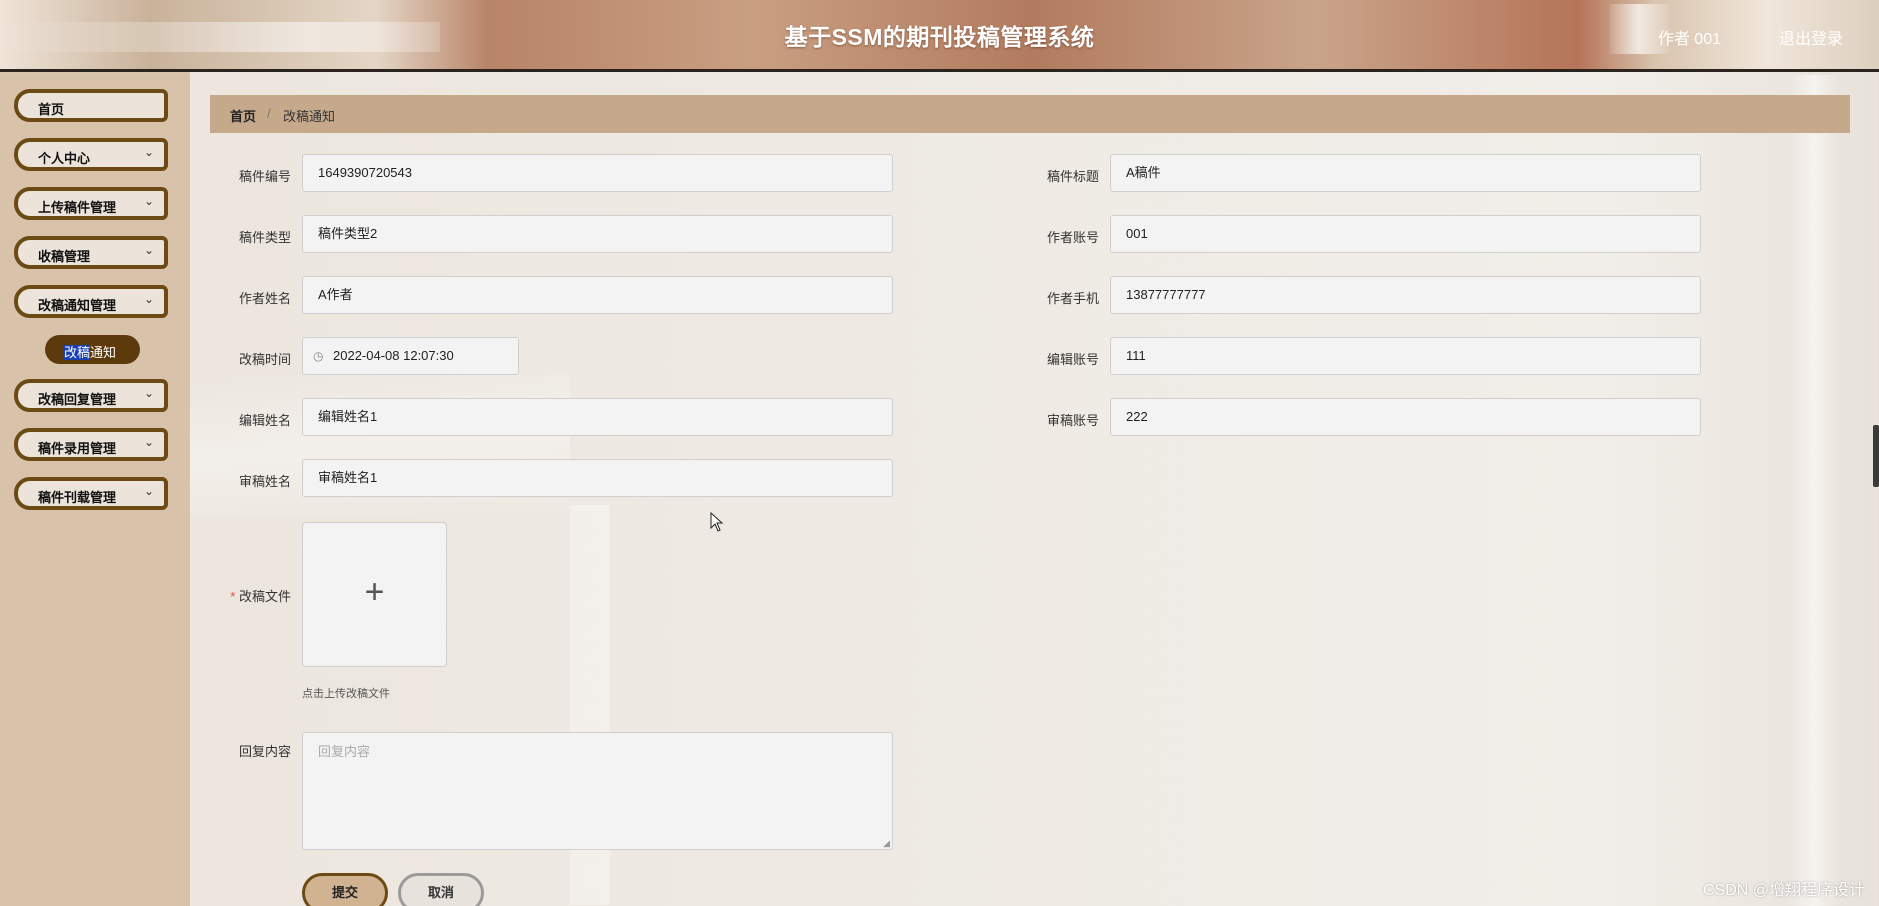 This screenshot has width=1879, height=906. What do you see at coordinates (1030, 114) in the screenshot?
I see `breadcrumb: 首页 / 改稿通知` at bounding box center [1030, 114].